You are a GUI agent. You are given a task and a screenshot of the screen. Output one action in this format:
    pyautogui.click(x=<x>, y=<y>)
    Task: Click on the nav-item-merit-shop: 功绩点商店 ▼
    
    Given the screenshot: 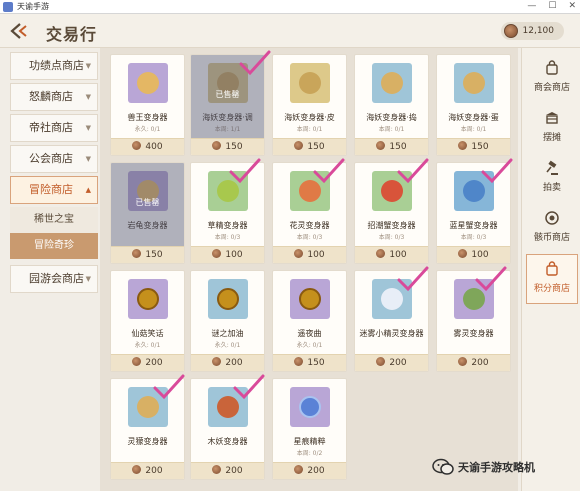 What is the action you would take?
    pyautogui.click(x=54, y=66)
    